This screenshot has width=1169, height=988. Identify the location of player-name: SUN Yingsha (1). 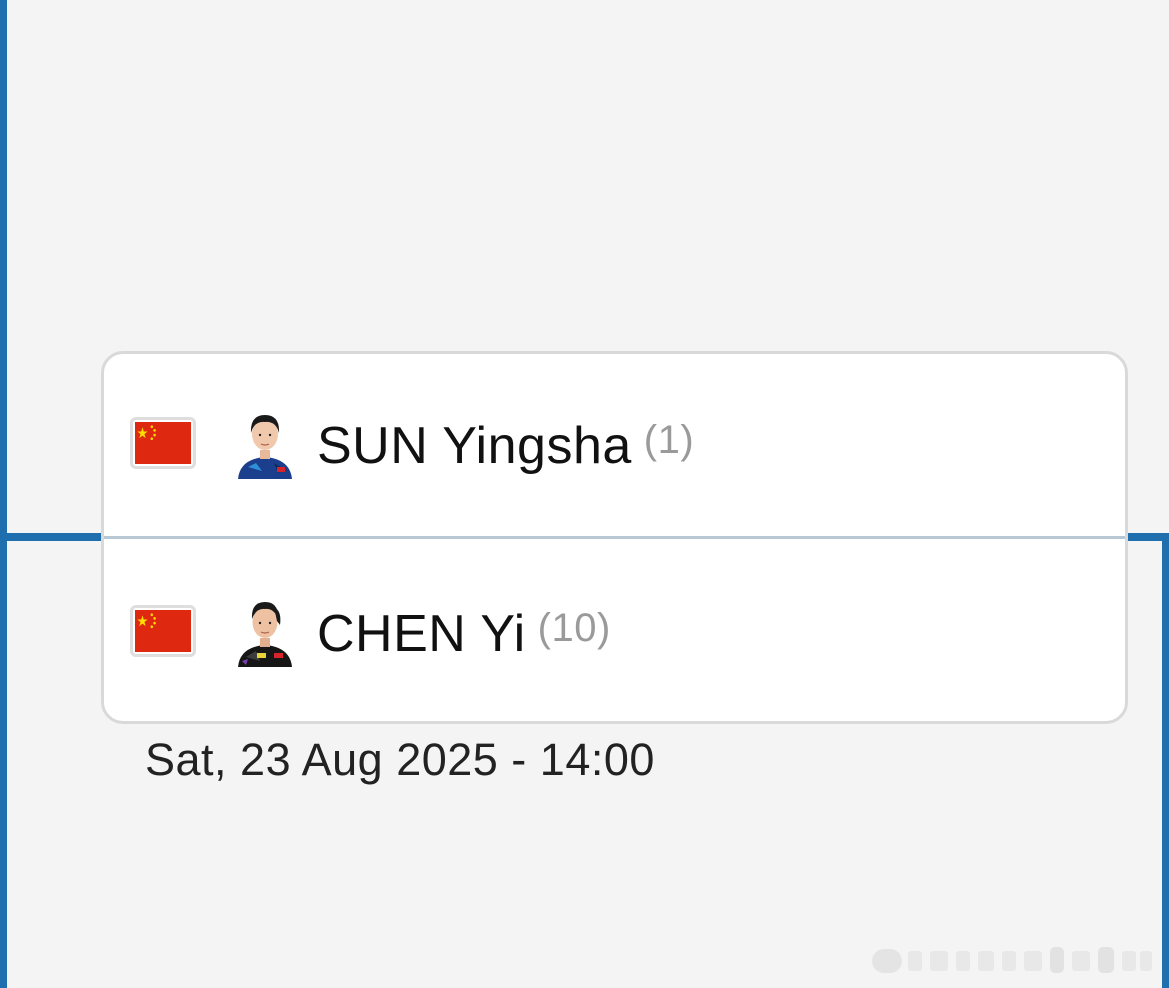
(505, 446).